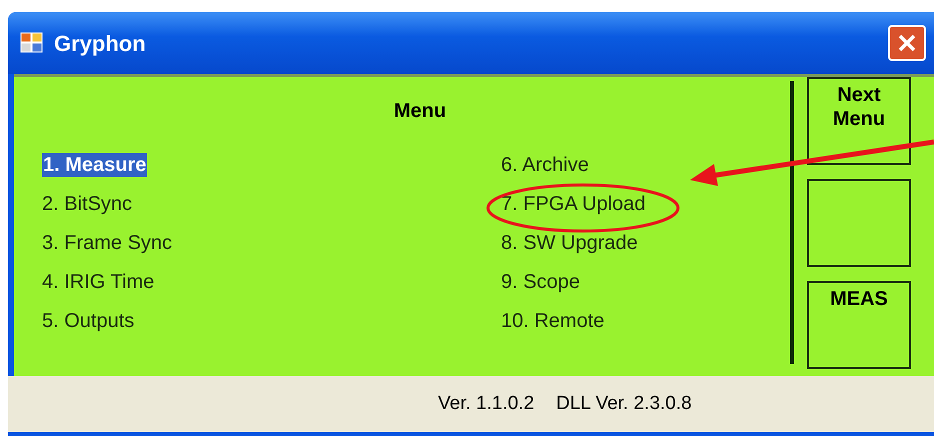 This screenshot has width=934, height=436. What do you see at coordinates (100, 44) in the screenshot?
I see `window-title: Gryphon` at bounding box center [100, 44].